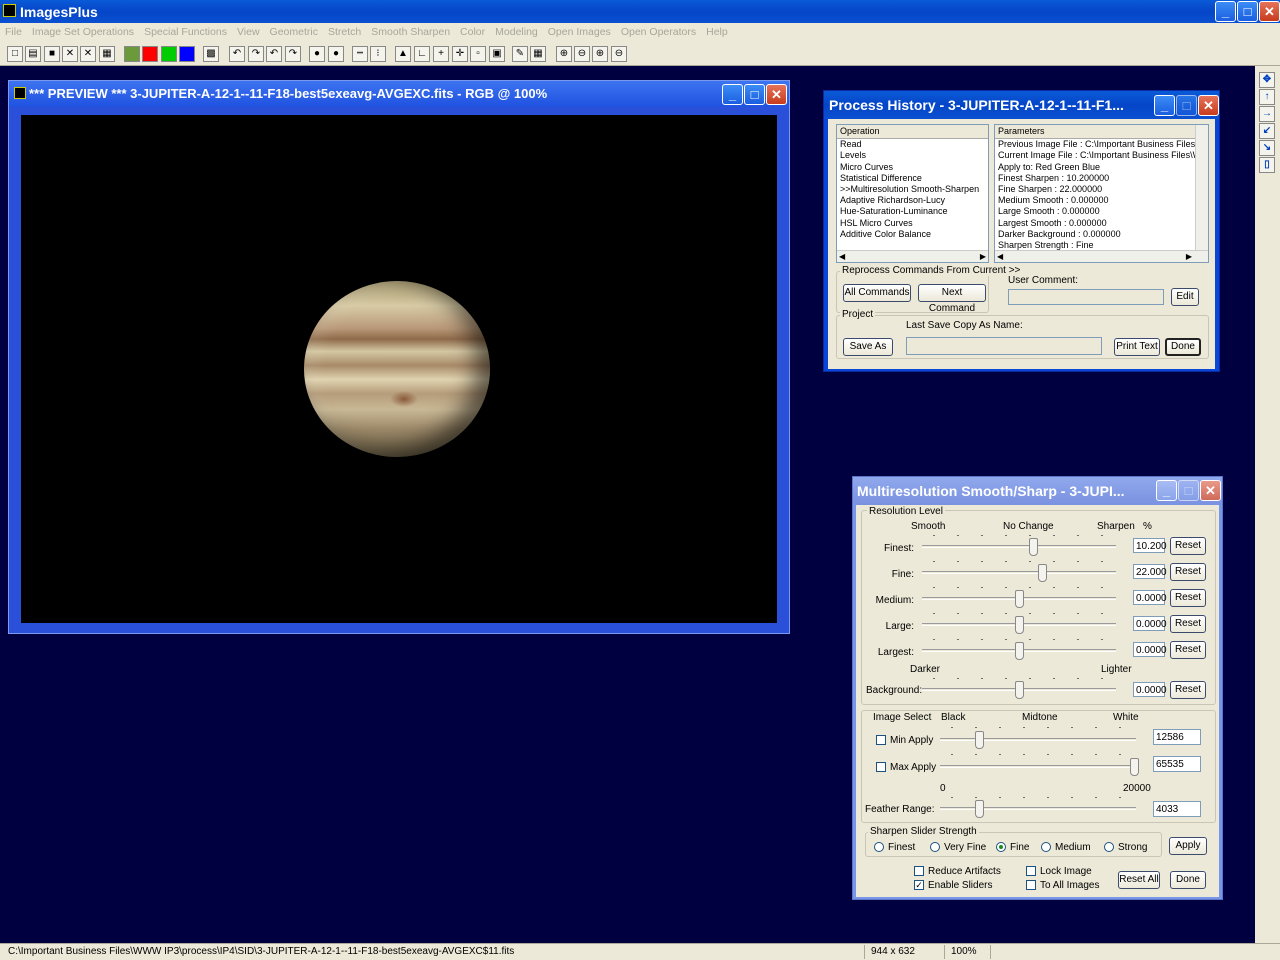  Describe the element at coordinates (717, 32) in the screenshot. I see `menu-help: Help` at that location.